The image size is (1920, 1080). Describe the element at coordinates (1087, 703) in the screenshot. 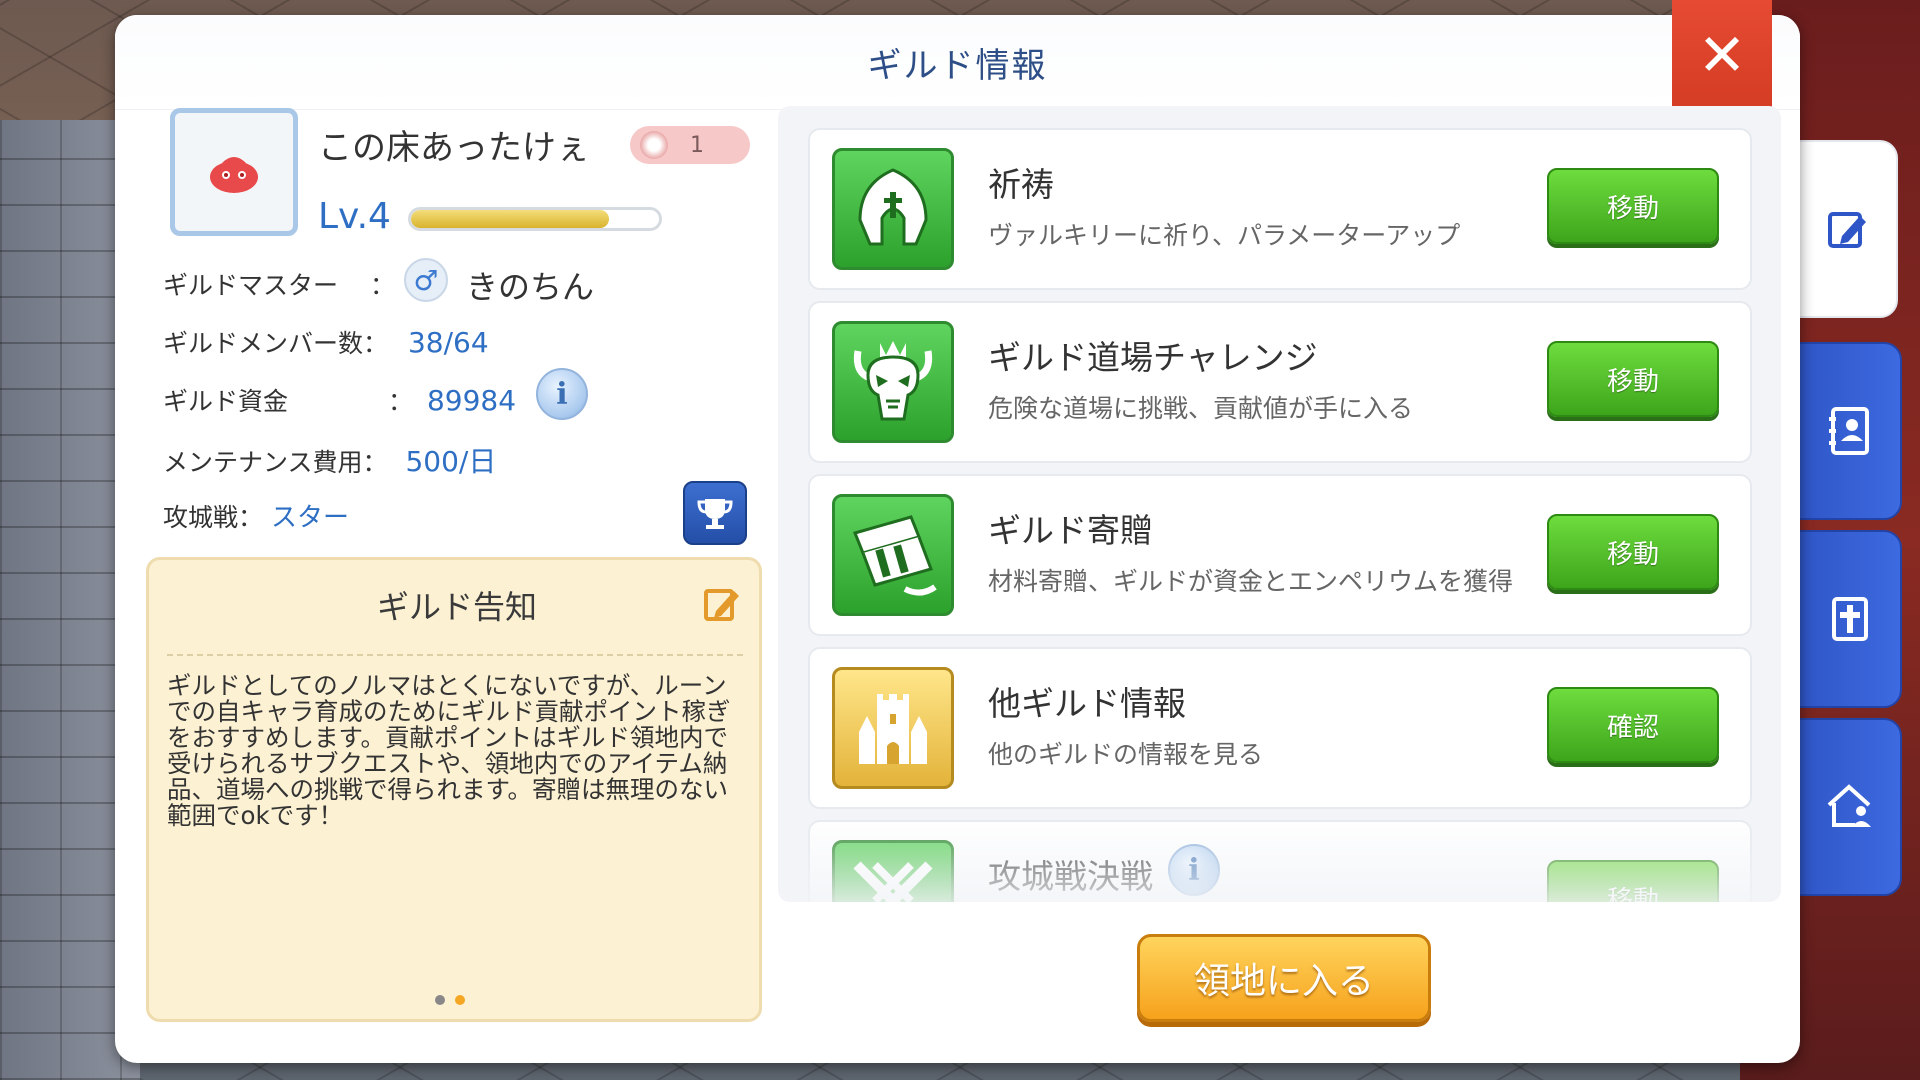

I see `item-title: 他ギルド情報` at that location.